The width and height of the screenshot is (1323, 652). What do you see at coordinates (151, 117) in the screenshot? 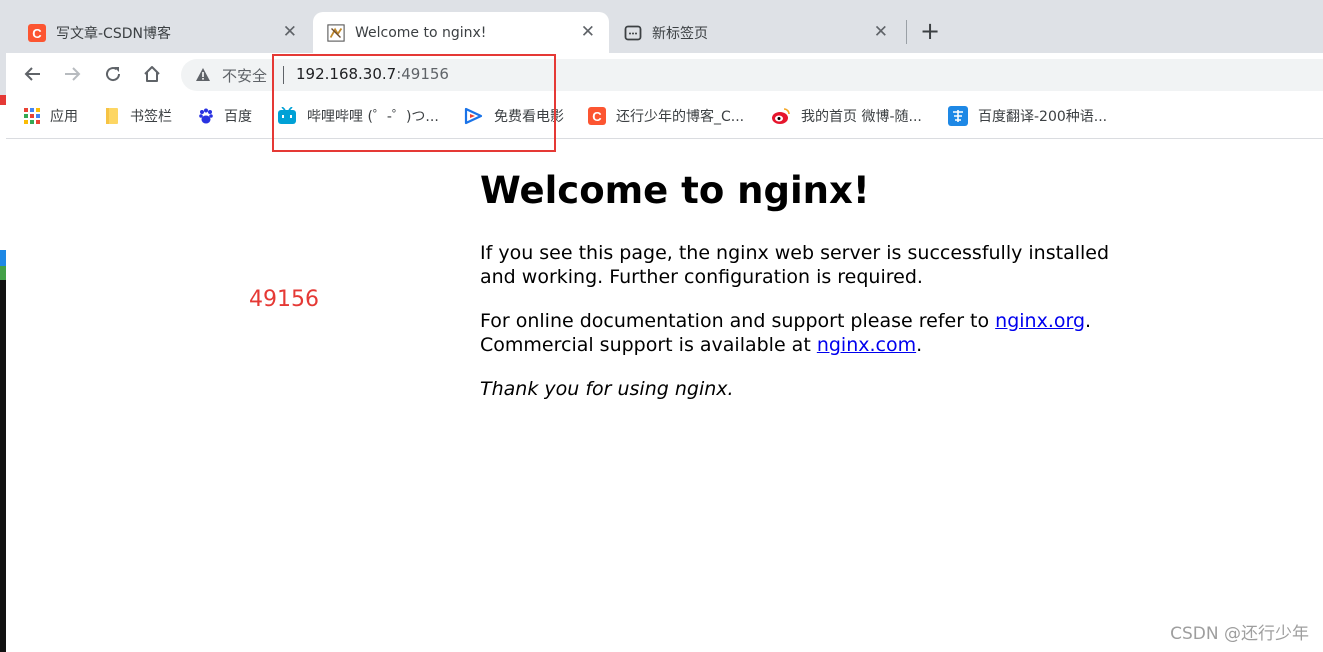
I see `bookmark-label: 书签栏` at bounding box center [151, 117].